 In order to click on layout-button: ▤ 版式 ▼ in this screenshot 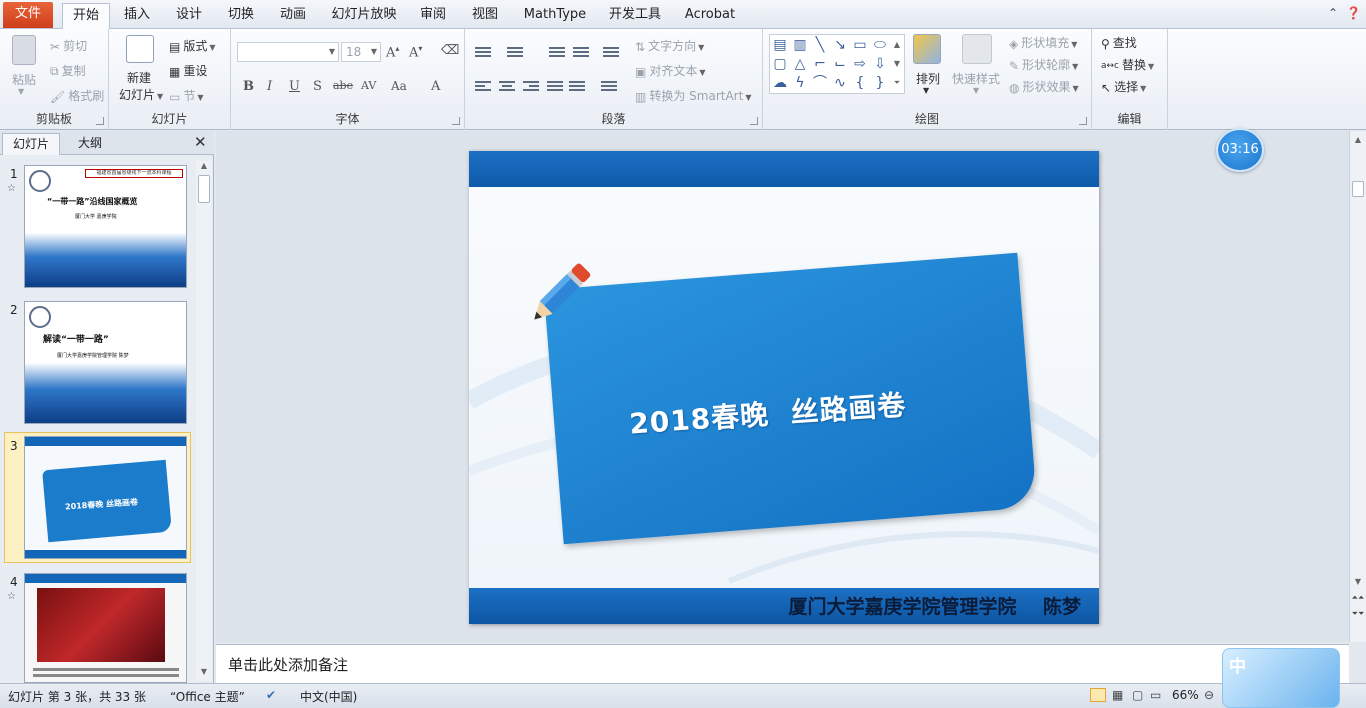, I will do `click(192, 45)`.